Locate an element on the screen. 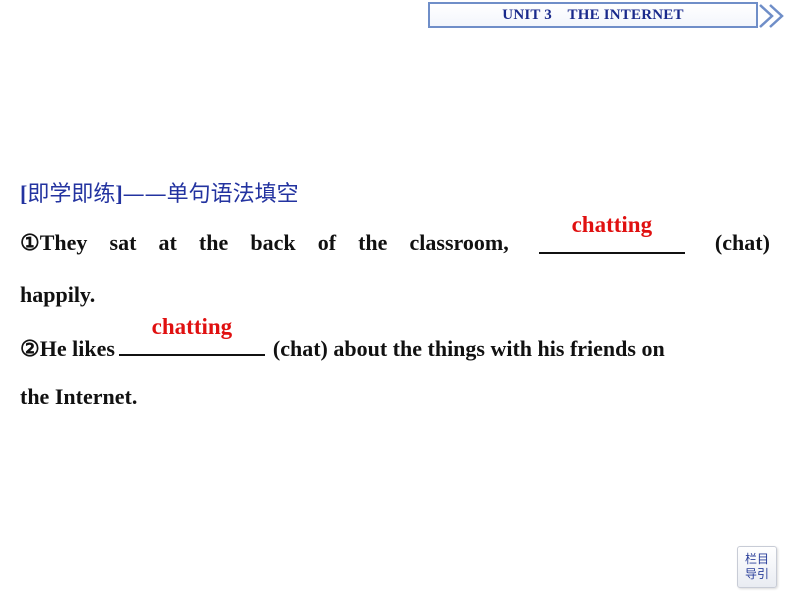 The image size is (794, 596). unit-title-banner: UNIT 3 THE INTERNET is located at coordinates (593, 15).